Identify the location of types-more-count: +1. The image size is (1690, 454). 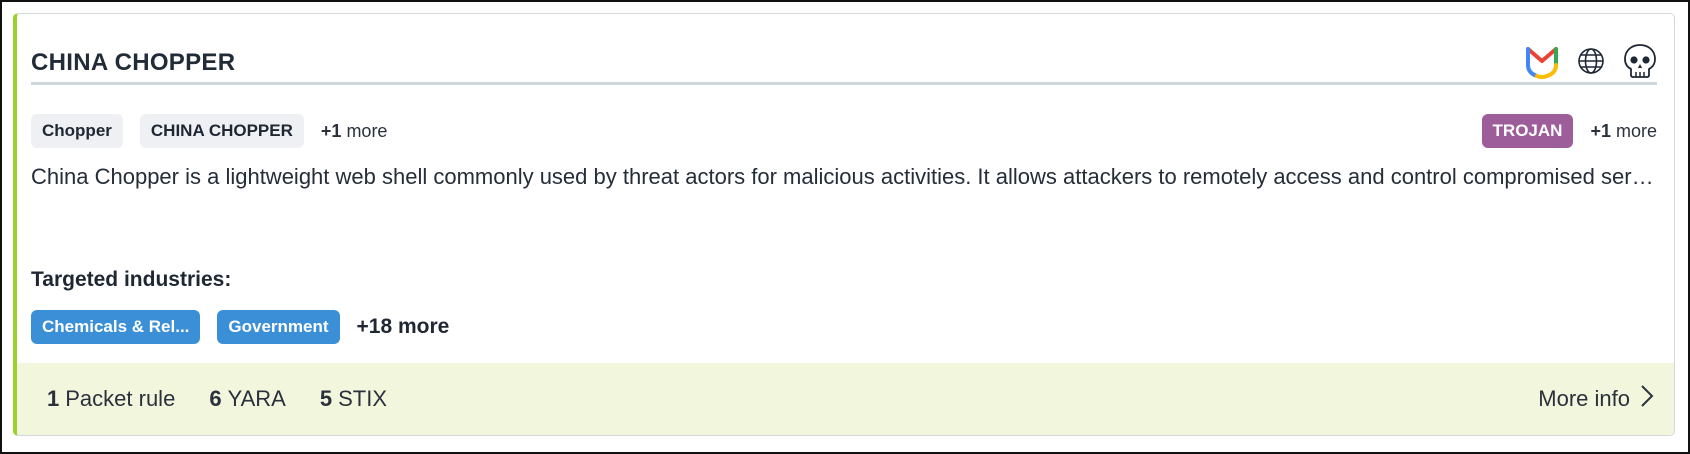
(1600, 130).